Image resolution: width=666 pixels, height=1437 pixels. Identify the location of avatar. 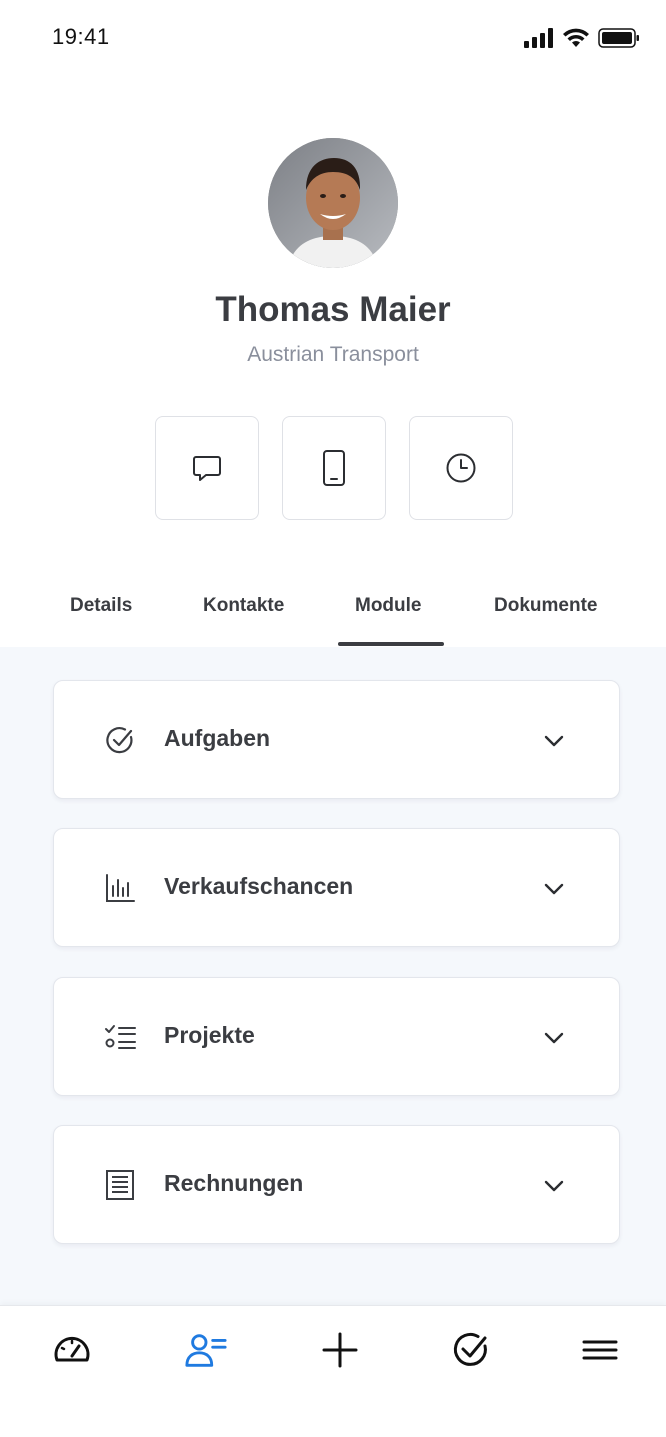
(333, 203).